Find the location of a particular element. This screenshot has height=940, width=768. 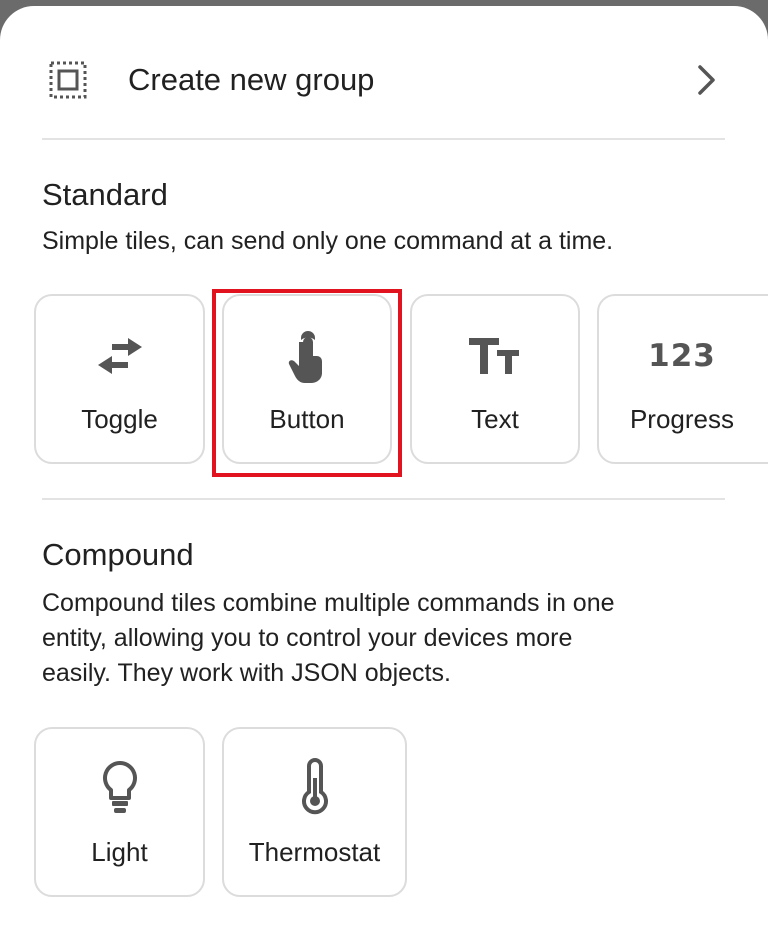

text-size-icon is located at coordinates (494, 356).